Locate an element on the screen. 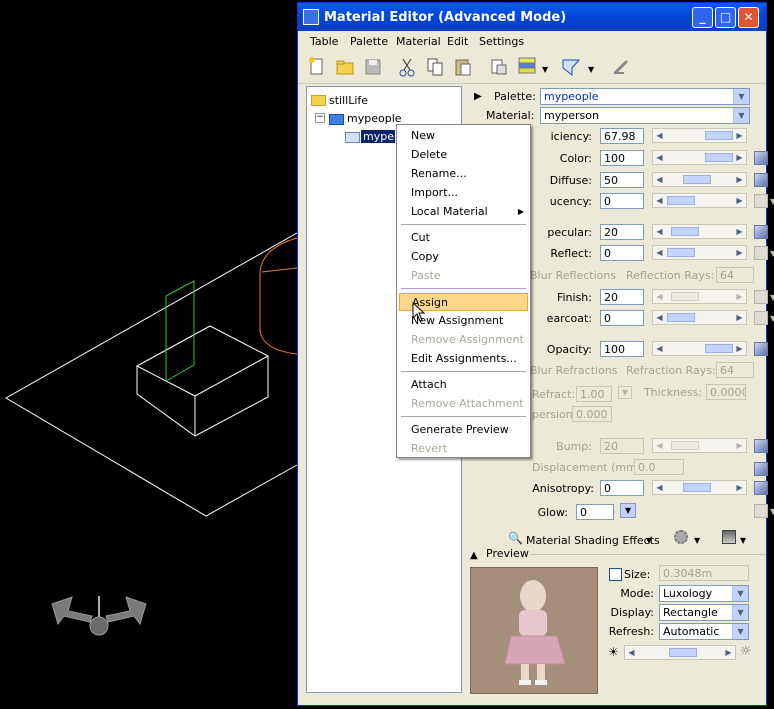 This screenshot has width=774, height=709. cut-icon is located at coordinates (407, 67).